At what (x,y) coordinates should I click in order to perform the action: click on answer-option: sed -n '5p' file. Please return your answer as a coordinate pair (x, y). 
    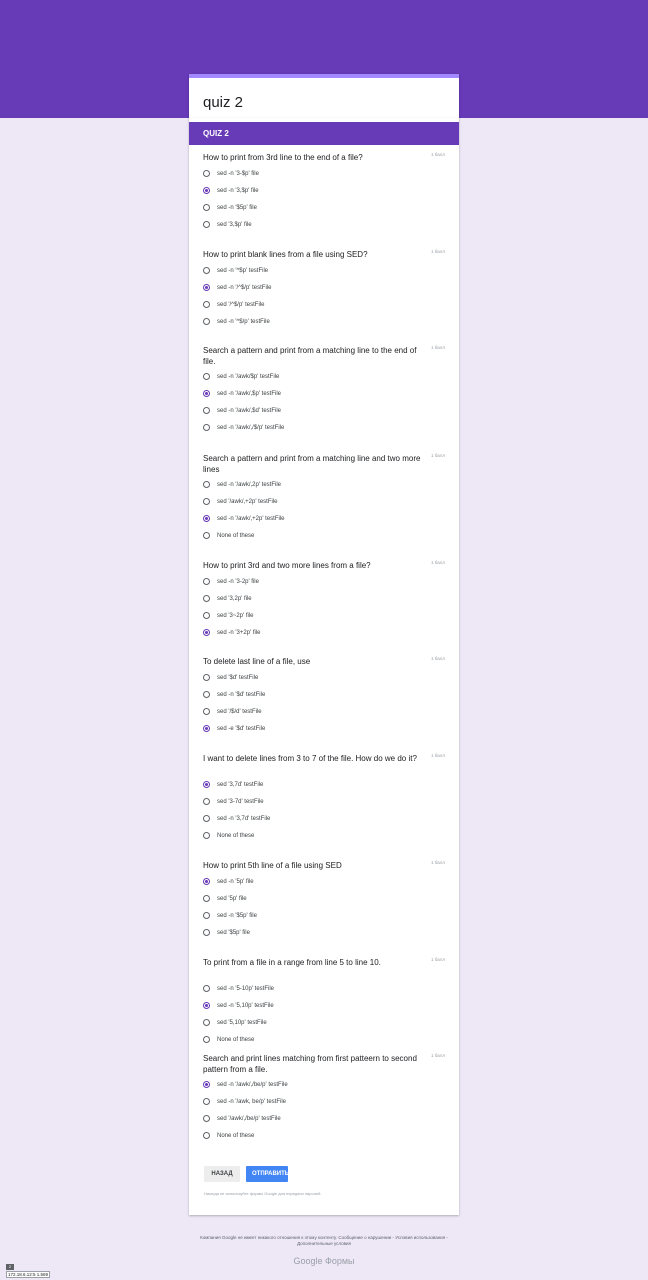
    Looking at the image, I should click on (323, 883).